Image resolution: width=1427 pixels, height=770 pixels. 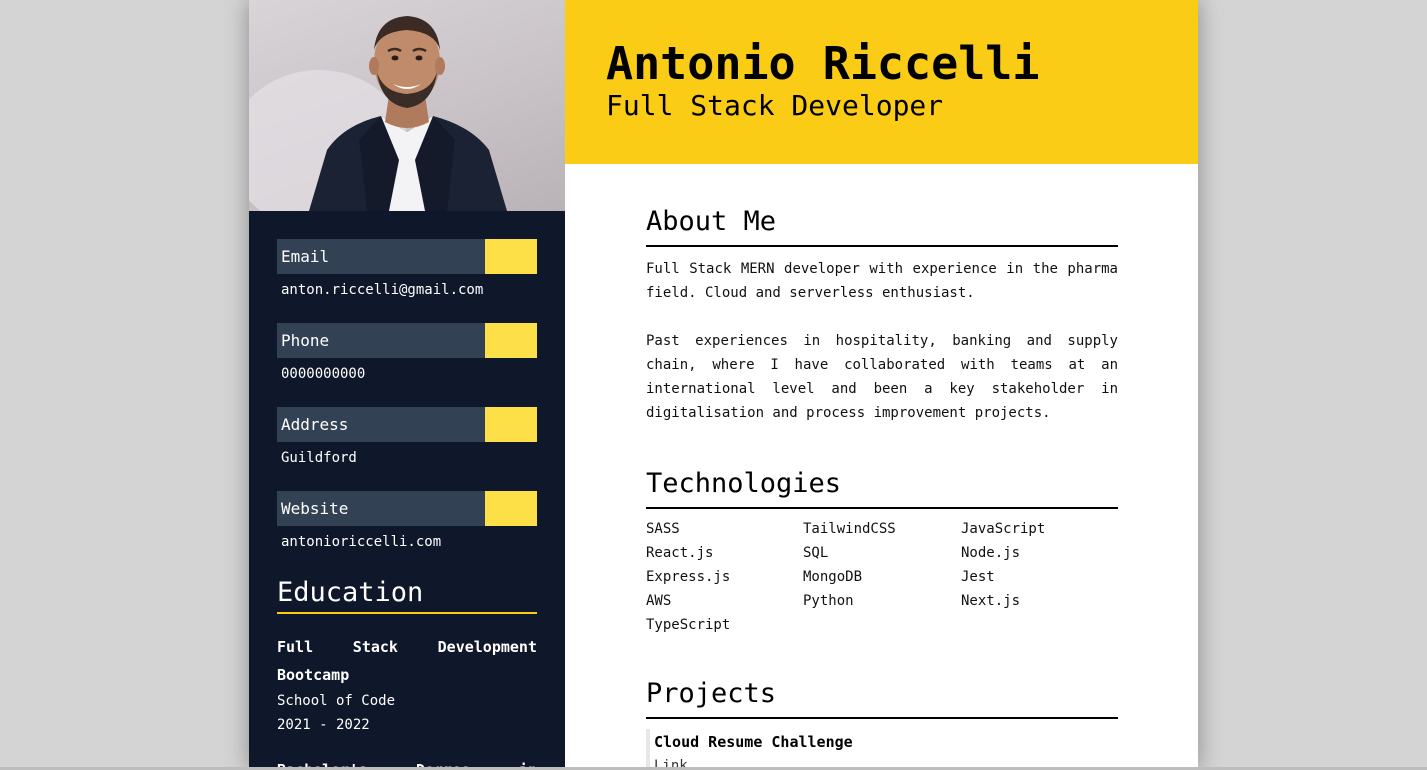 I want to click on profile-photo, so click(x=407, y=105).